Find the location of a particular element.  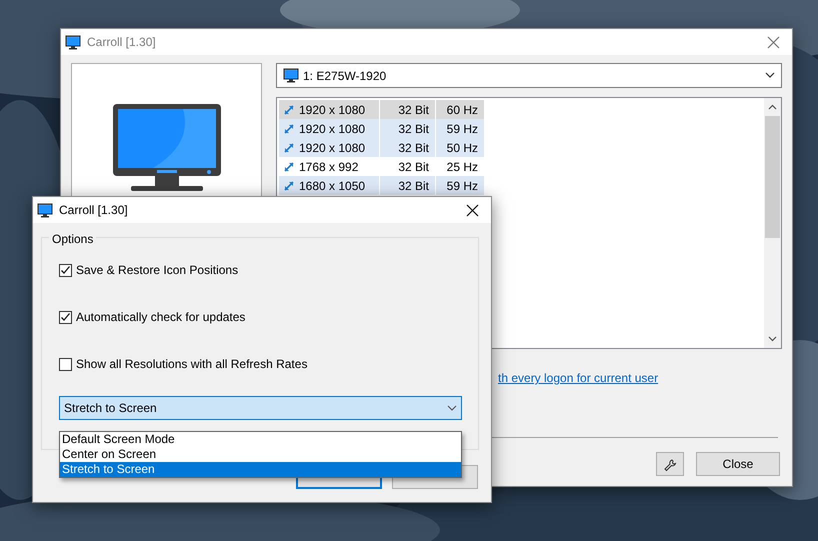

scroll-up-icon is located at coordinates (772, 107).